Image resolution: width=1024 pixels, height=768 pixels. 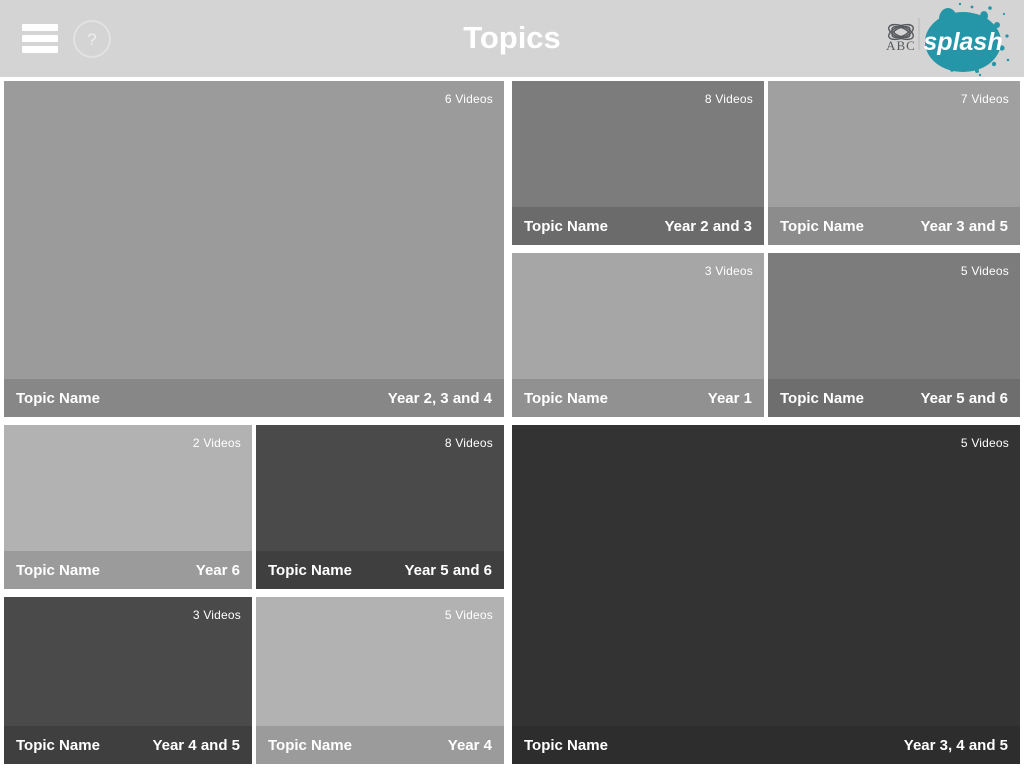 I want to click on tile-year-range: Year 3 and 5, so click(x=964, y=226).